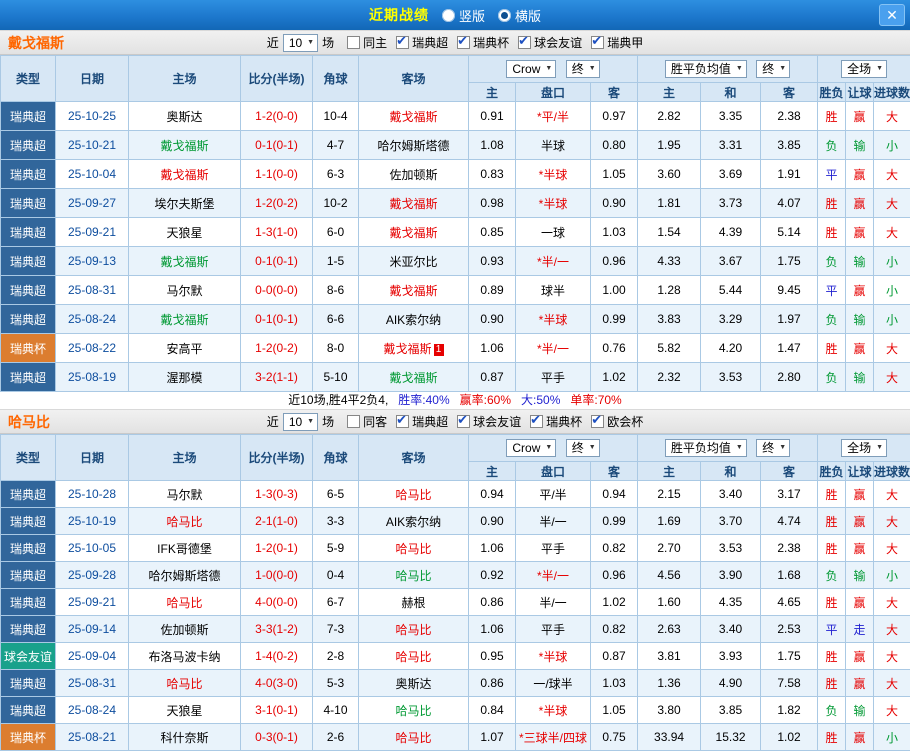  What do you see at coordinates (184, 290) in the screenshot?
I see `home-team: 马尔默` at bounding box center [184, 290].